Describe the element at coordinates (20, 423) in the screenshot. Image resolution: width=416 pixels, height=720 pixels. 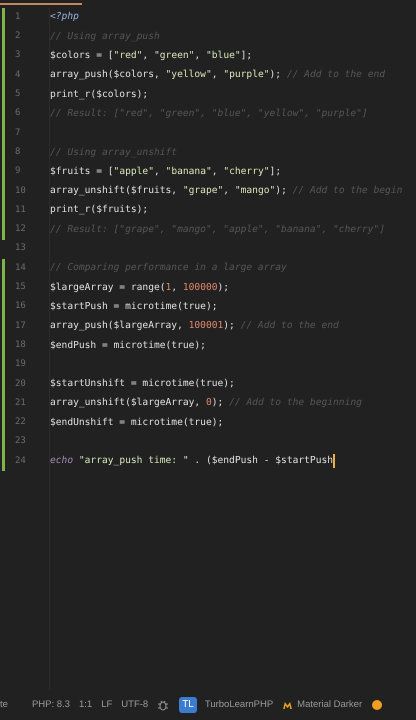
I see `line-number: 22` at that location.